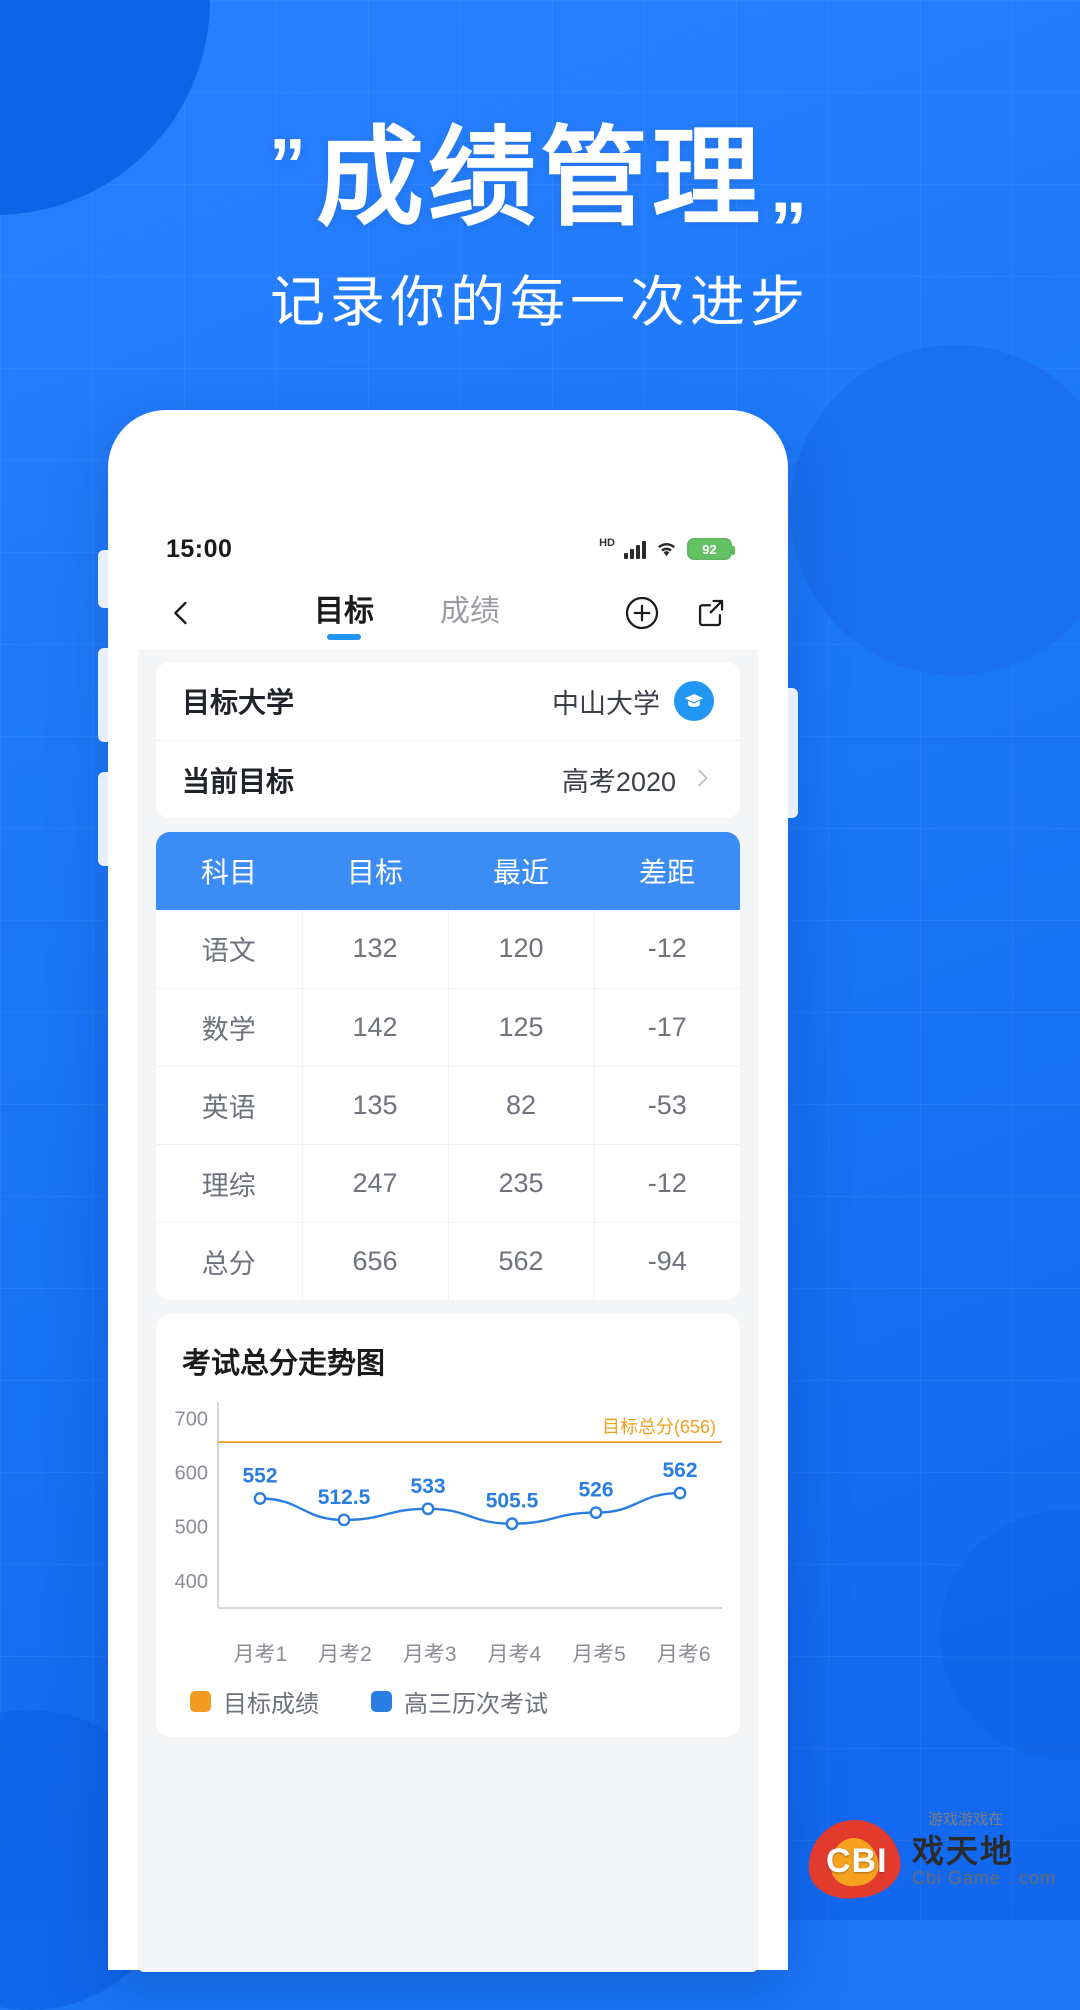 The image size is (1080, 2010). I want to click on share-external-icon, so click(711, 613).